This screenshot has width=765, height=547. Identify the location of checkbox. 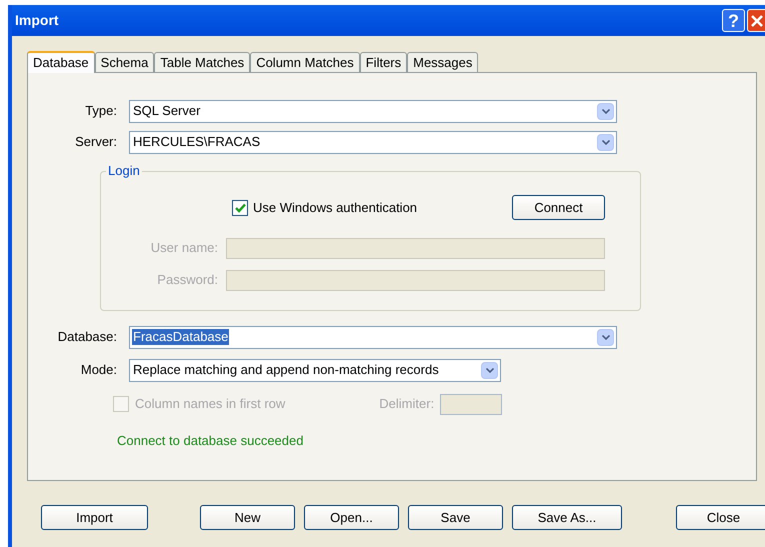
(240, 208).